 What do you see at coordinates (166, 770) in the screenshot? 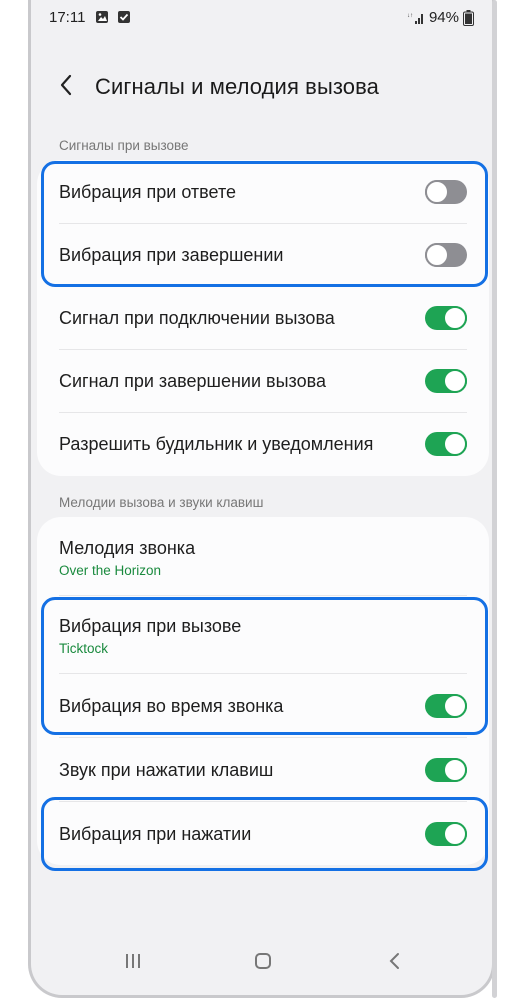
I see `row-label: Звук при нажатии клавиш` at bounding box center [166, 770].